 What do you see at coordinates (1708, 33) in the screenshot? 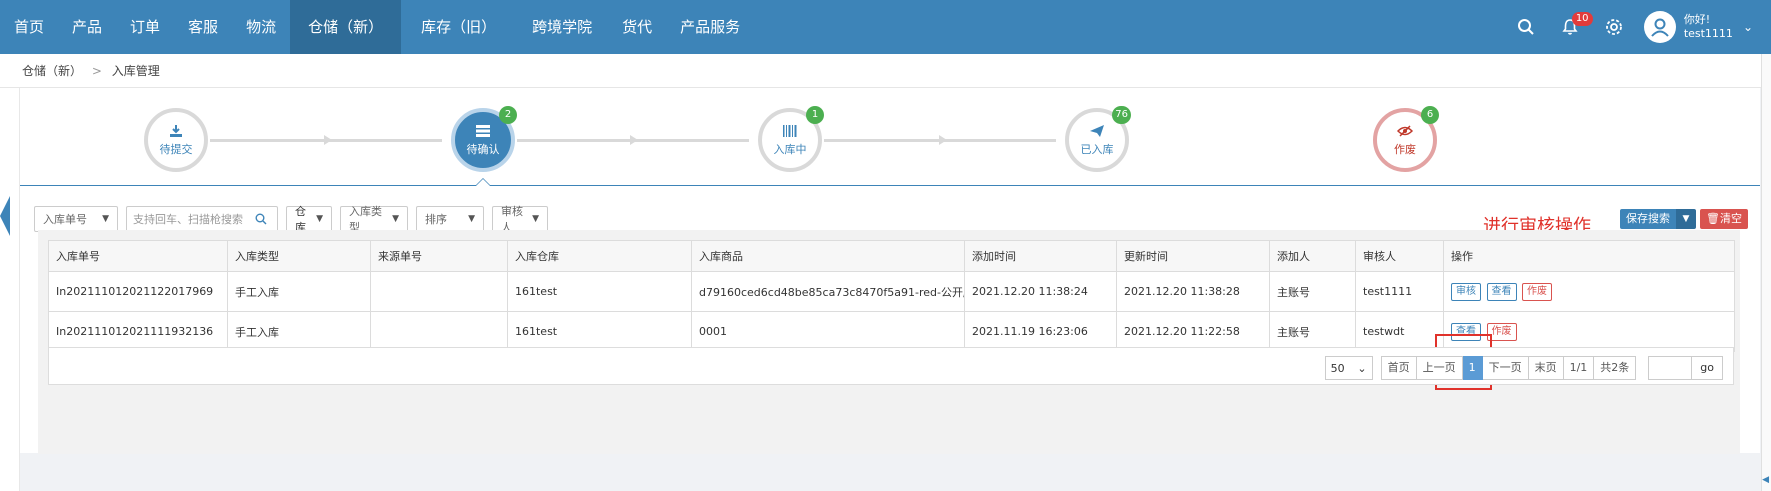
I see `user-name: test1111` at bounding box center [1708, 33].